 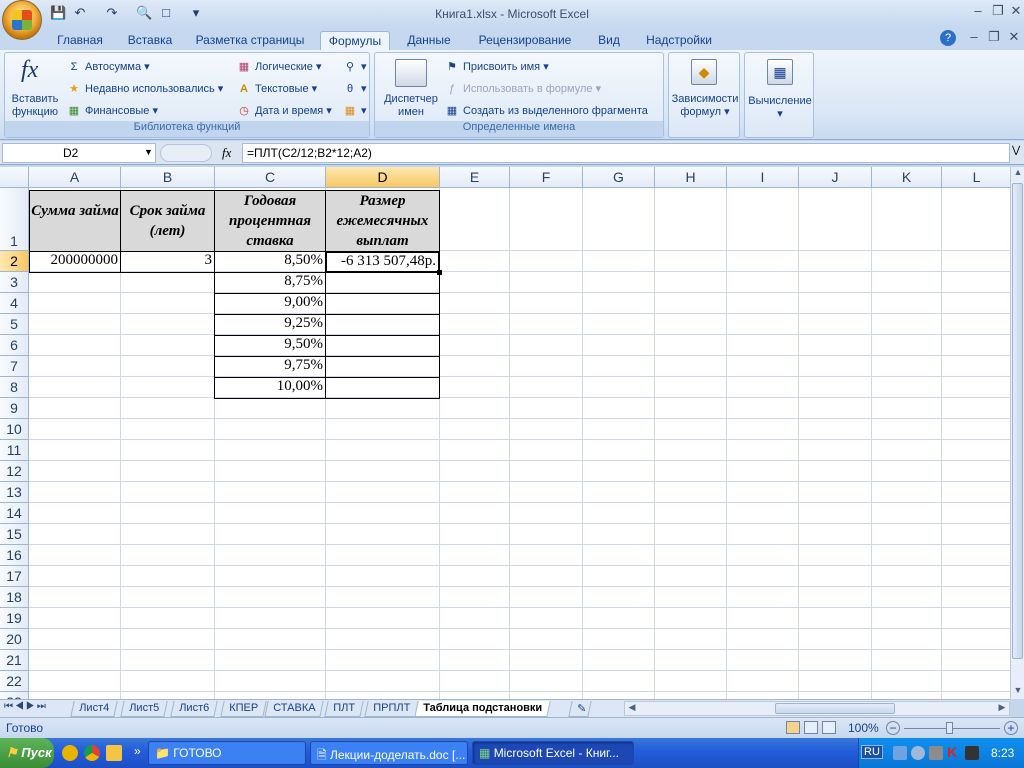 What do you see at coordinates (383, 177) in the screenshot?
I see `column-header-D: D` at bounding box center [383, 177].